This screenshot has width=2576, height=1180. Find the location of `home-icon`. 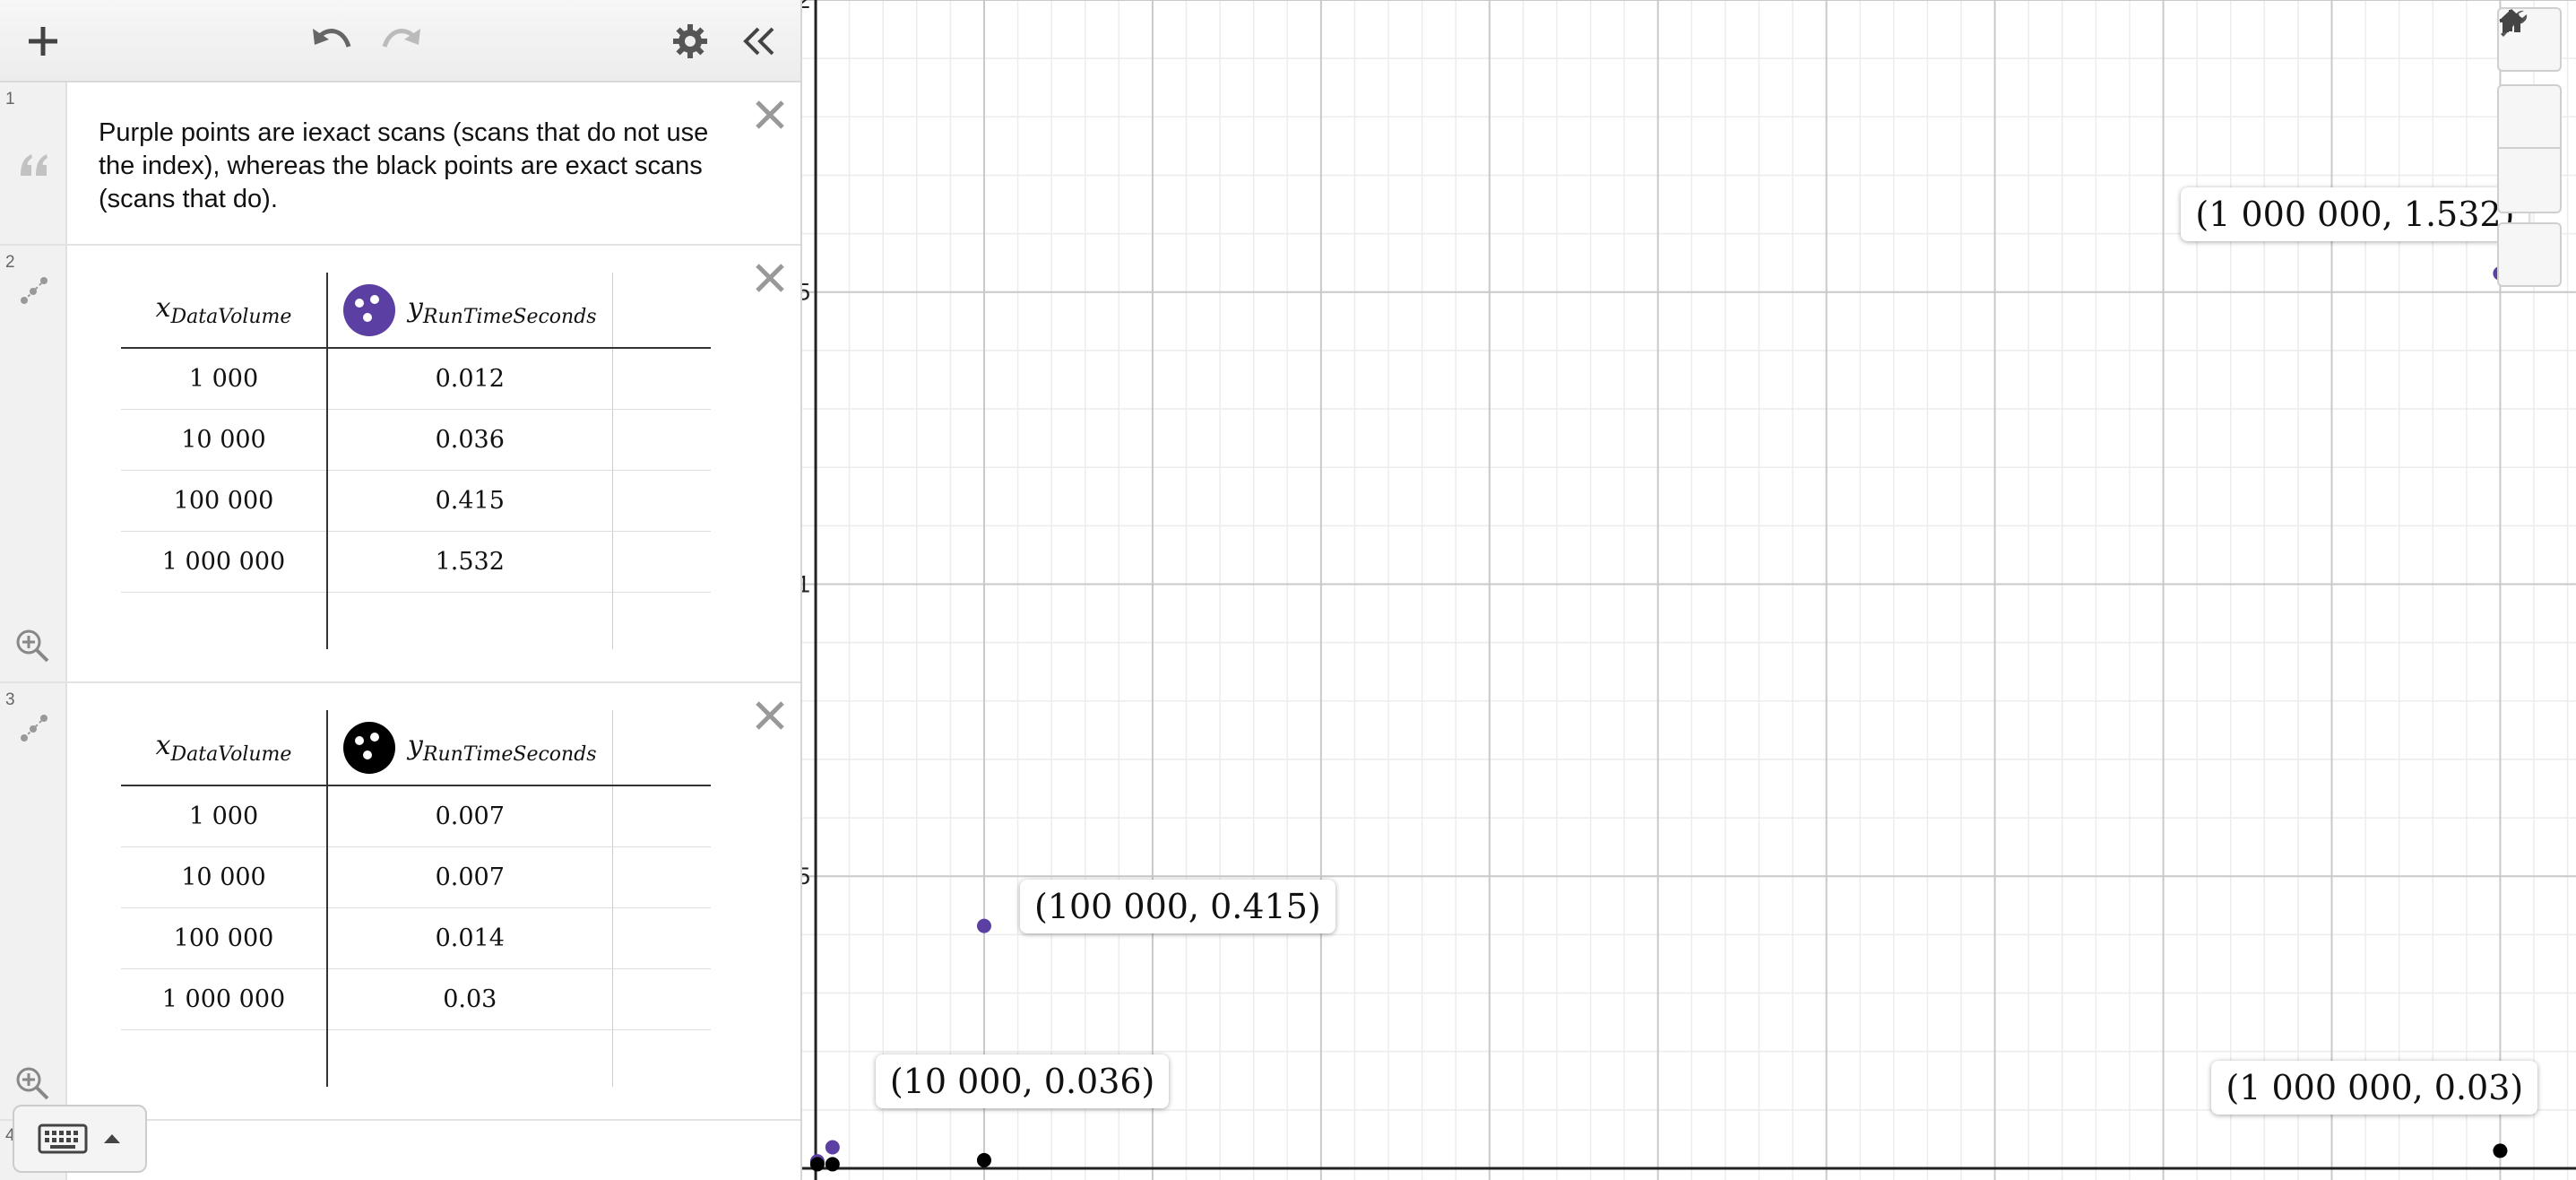

home-icon is located at coordinates (2511, 20).